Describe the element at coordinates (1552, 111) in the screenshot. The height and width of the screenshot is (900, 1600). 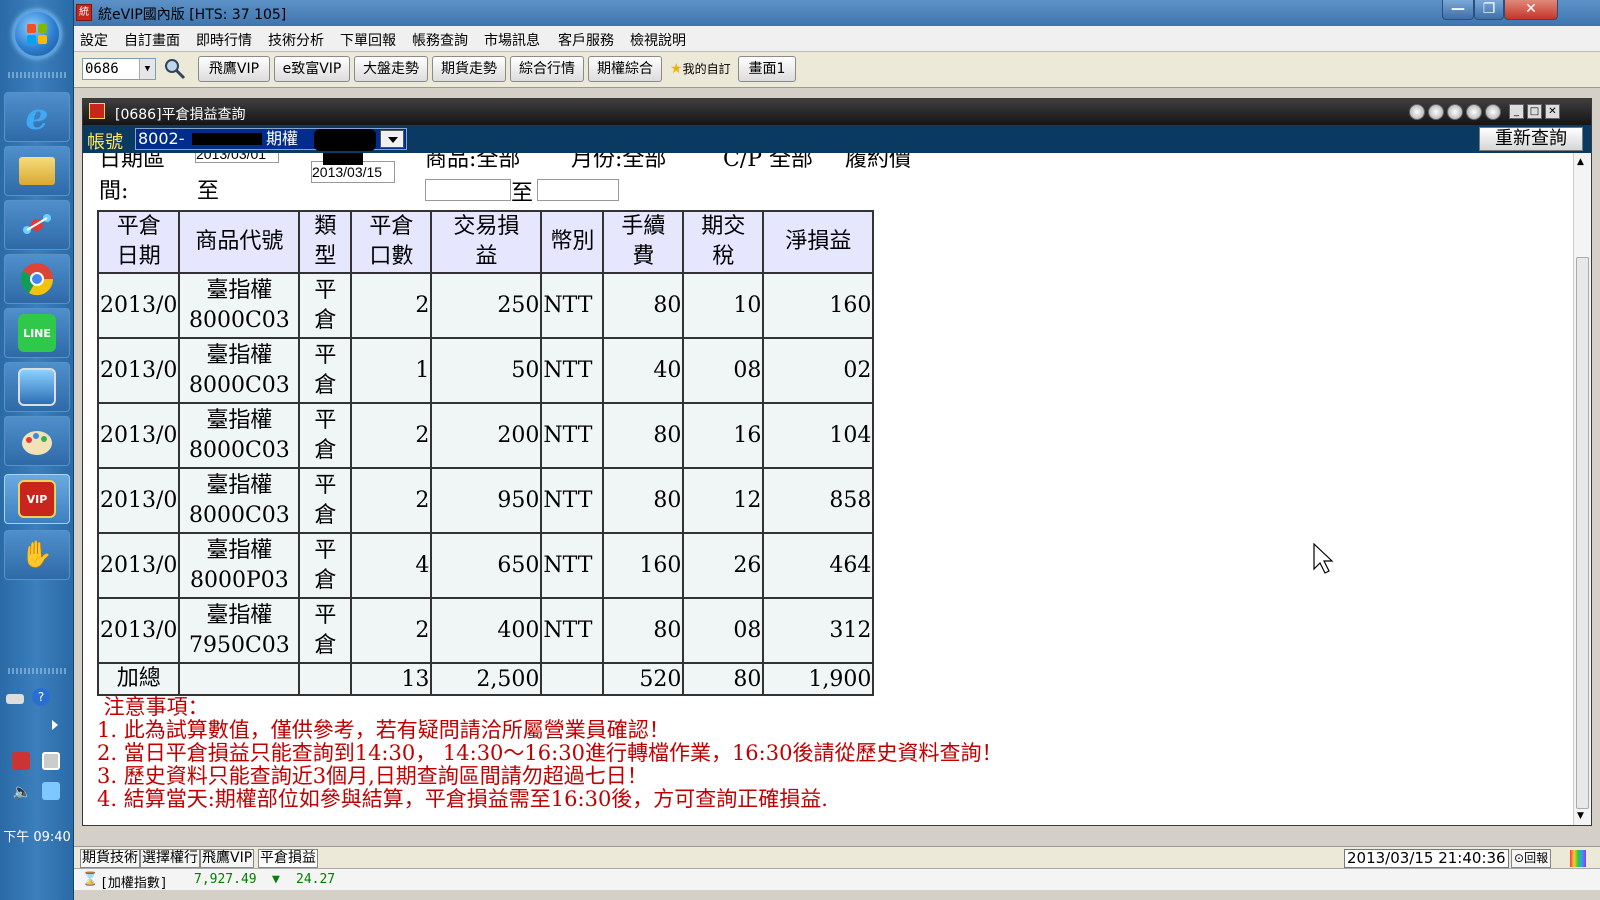
I see `child-close-button: ✕` at that location.